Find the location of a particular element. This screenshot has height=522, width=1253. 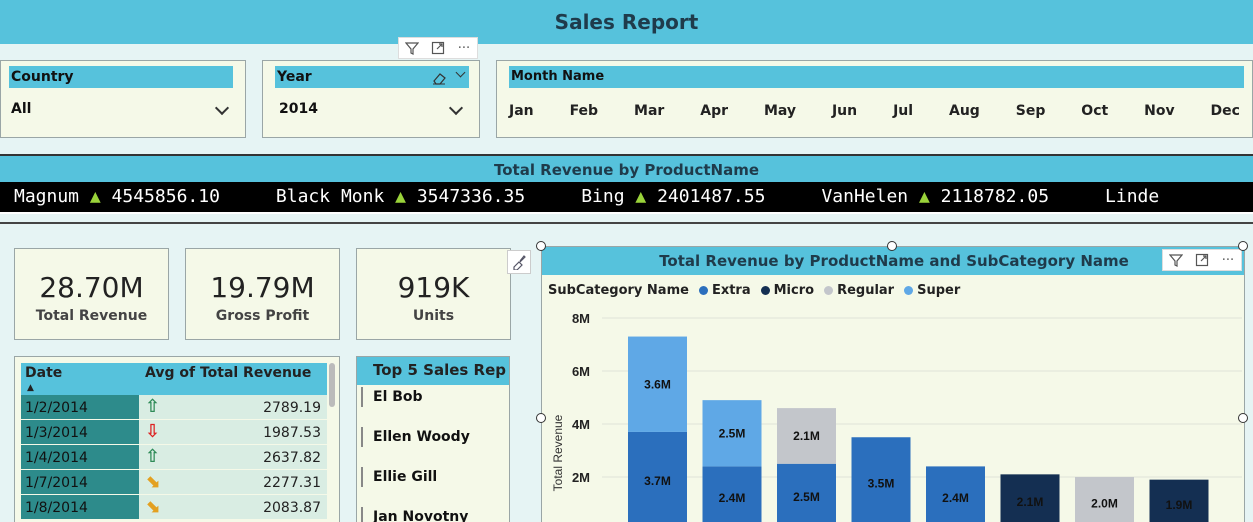

y-axis-label: Total Revenue is located at coordinates (558, 452).